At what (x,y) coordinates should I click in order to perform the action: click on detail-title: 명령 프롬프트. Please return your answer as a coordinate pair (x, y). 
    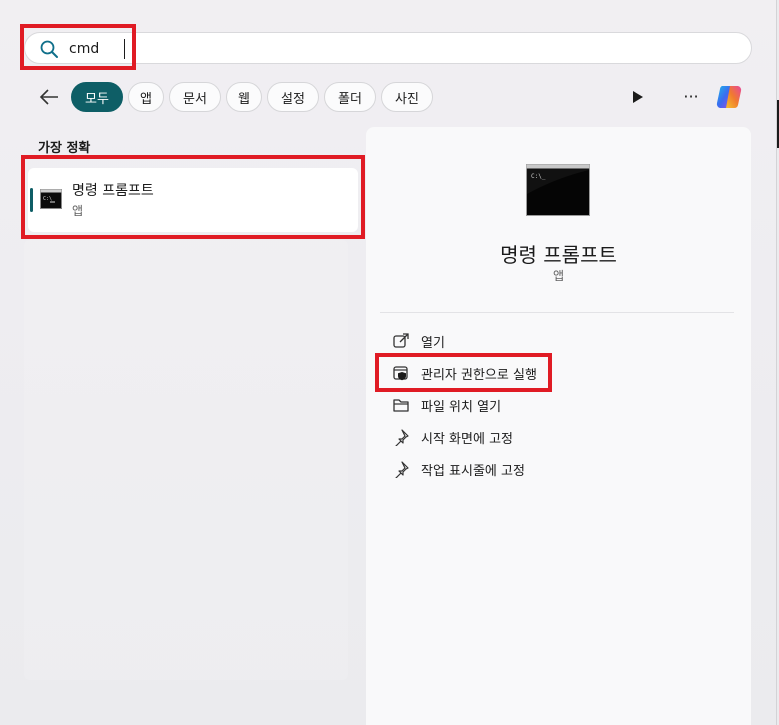
    Looking at the image, I should click on (558, 255).